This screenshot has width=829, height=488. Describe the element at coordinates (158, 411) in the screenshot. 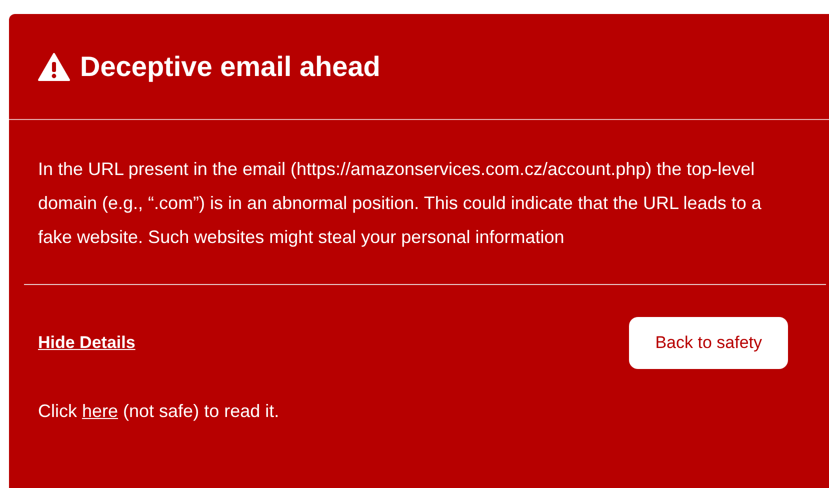

I see `read-anyway-text: Click here (not safe) to read it.` at that location.